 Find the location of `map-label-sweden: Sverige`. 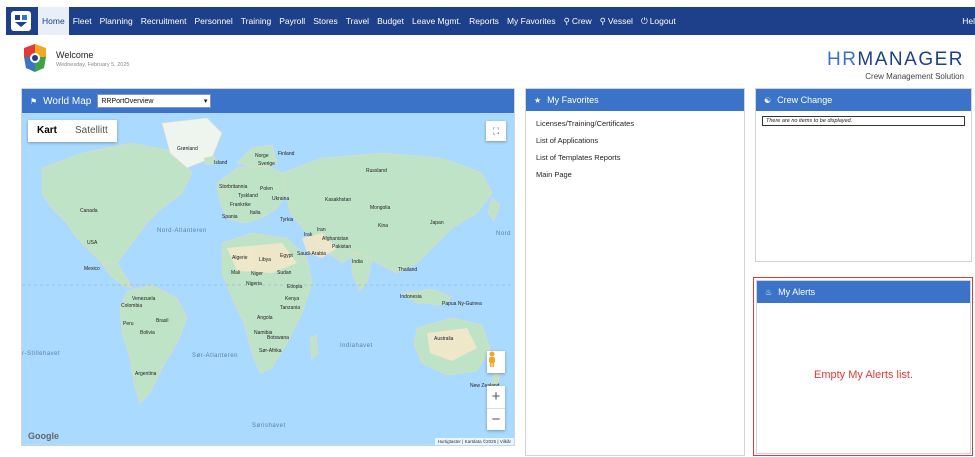

map-label-sweden: Sverige is located at coordinates (266, 164).